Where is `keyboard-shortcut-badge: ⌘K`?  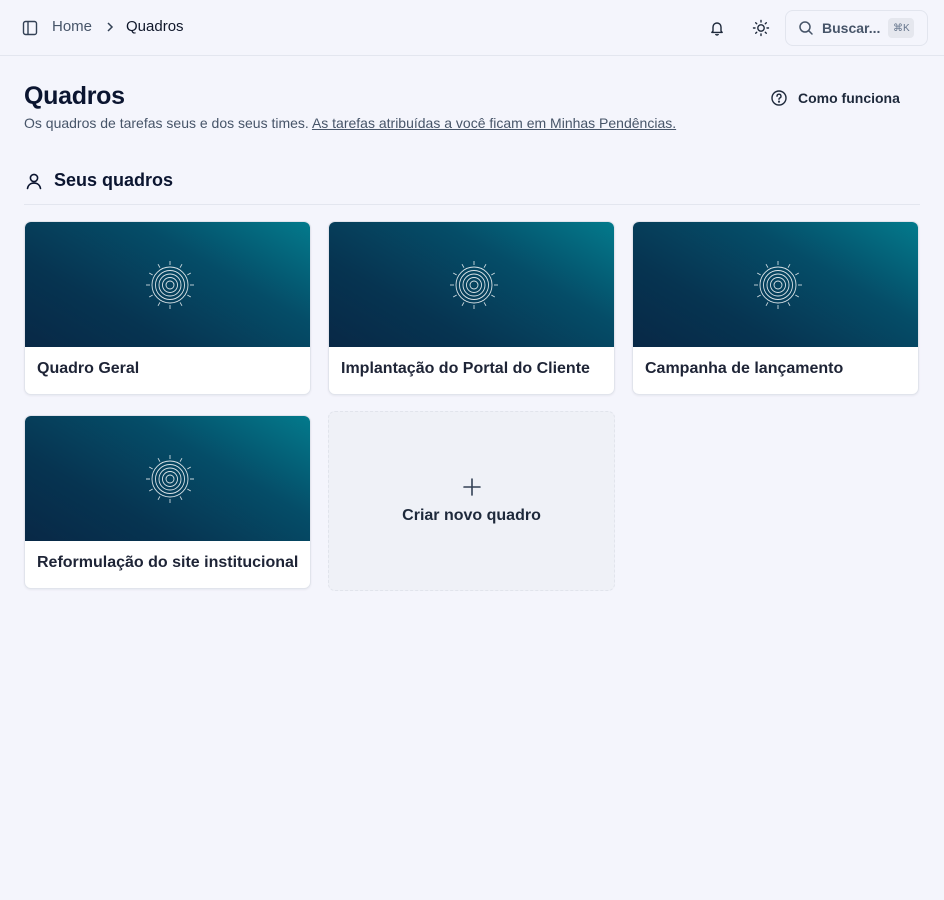 keyboard-shortcut-badge: ⌘K is located at coordinates (901, 28).